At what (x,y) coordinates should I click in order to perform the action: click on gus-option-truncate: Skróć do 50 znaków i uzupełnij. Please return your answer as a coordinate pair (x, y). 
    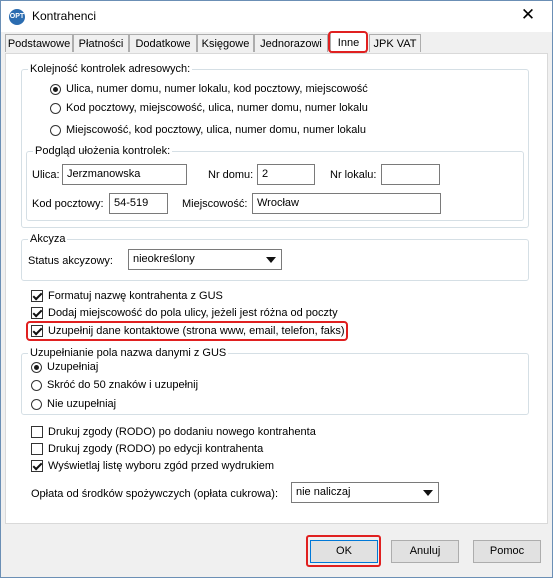
    Looking at the image, I should click on (114, 385).